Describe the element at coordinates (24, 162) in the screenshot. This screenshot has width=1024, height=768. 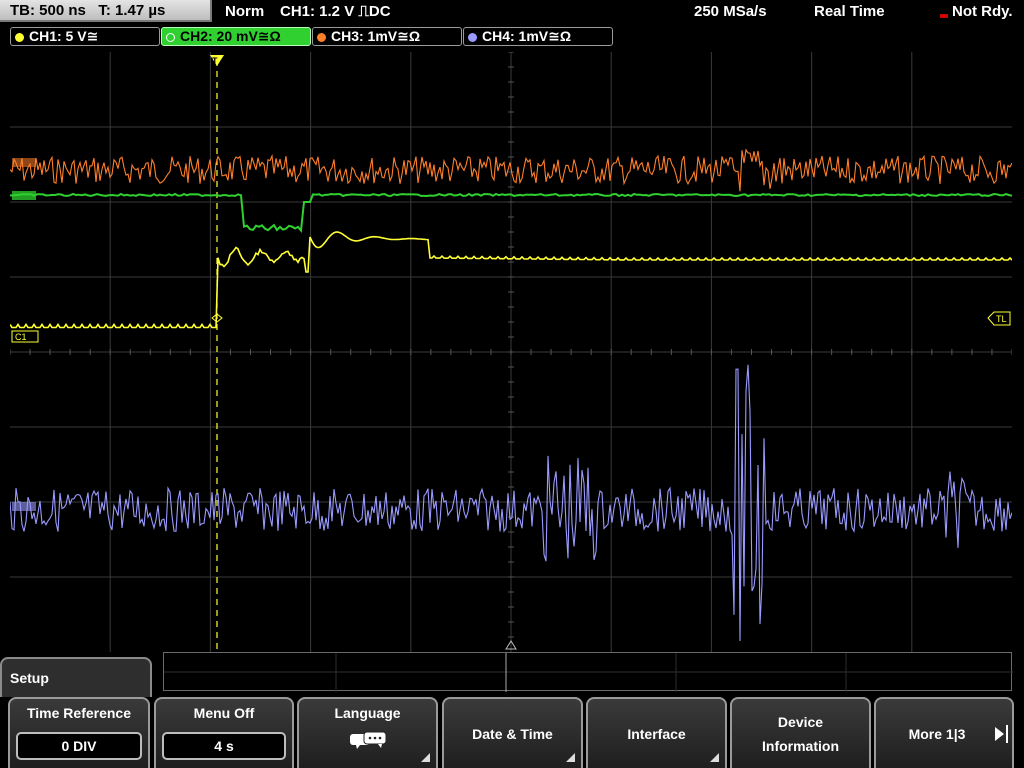
I see `ch3-offset-marker-icon` at that location.